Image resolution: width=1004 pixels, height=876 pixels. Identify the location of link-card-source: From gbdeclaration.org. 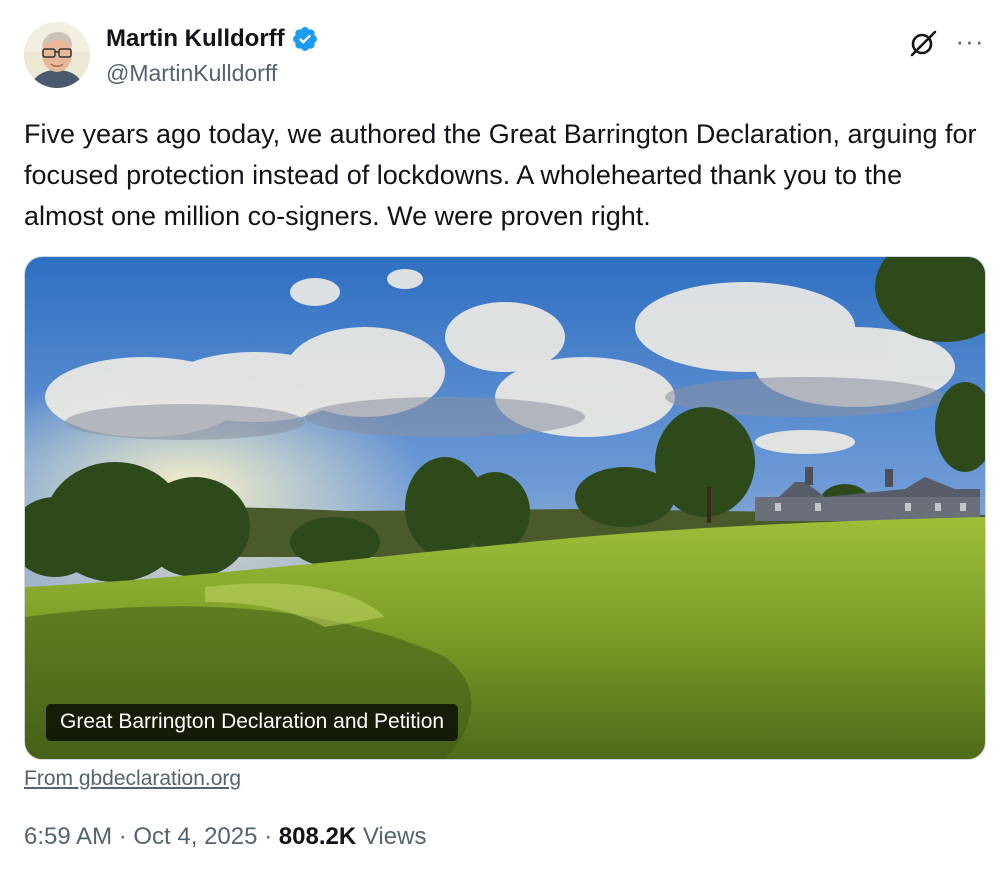
(132, 779).